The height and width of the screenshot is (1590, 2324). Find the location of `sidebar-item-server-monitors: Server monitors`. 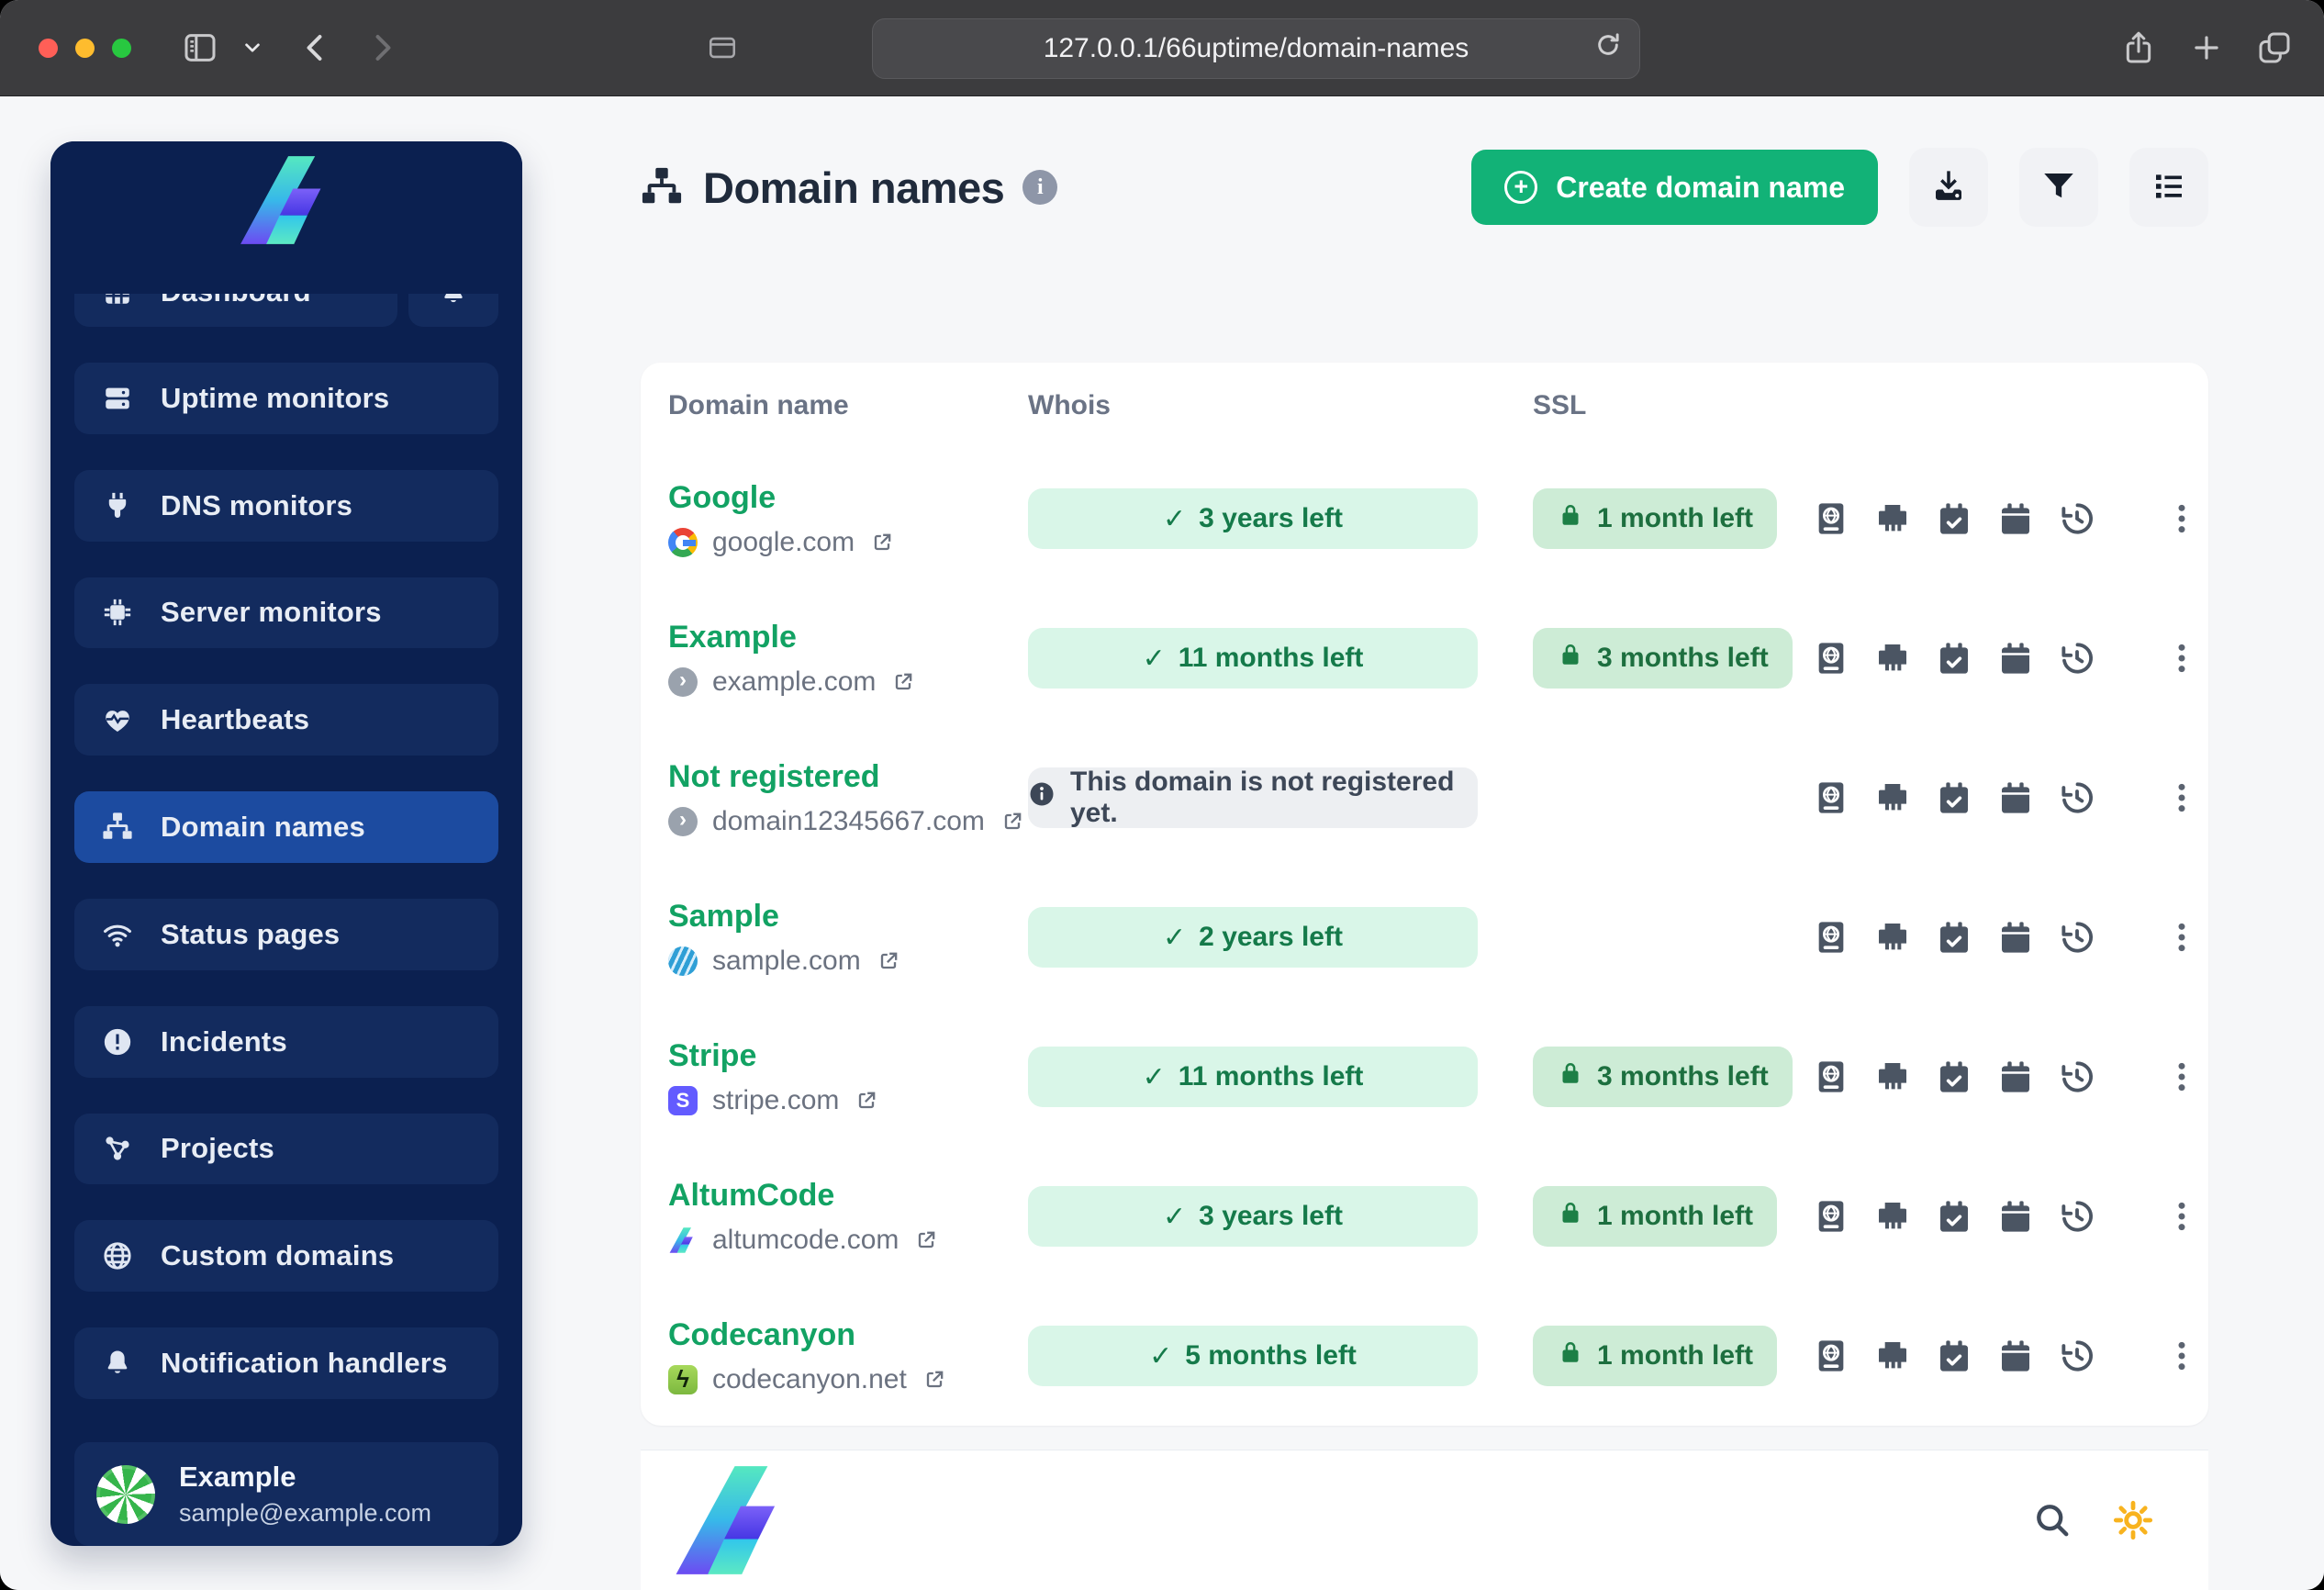

sidebar-item-server-monitors: Server monitors is located at coordinates (286, 613).